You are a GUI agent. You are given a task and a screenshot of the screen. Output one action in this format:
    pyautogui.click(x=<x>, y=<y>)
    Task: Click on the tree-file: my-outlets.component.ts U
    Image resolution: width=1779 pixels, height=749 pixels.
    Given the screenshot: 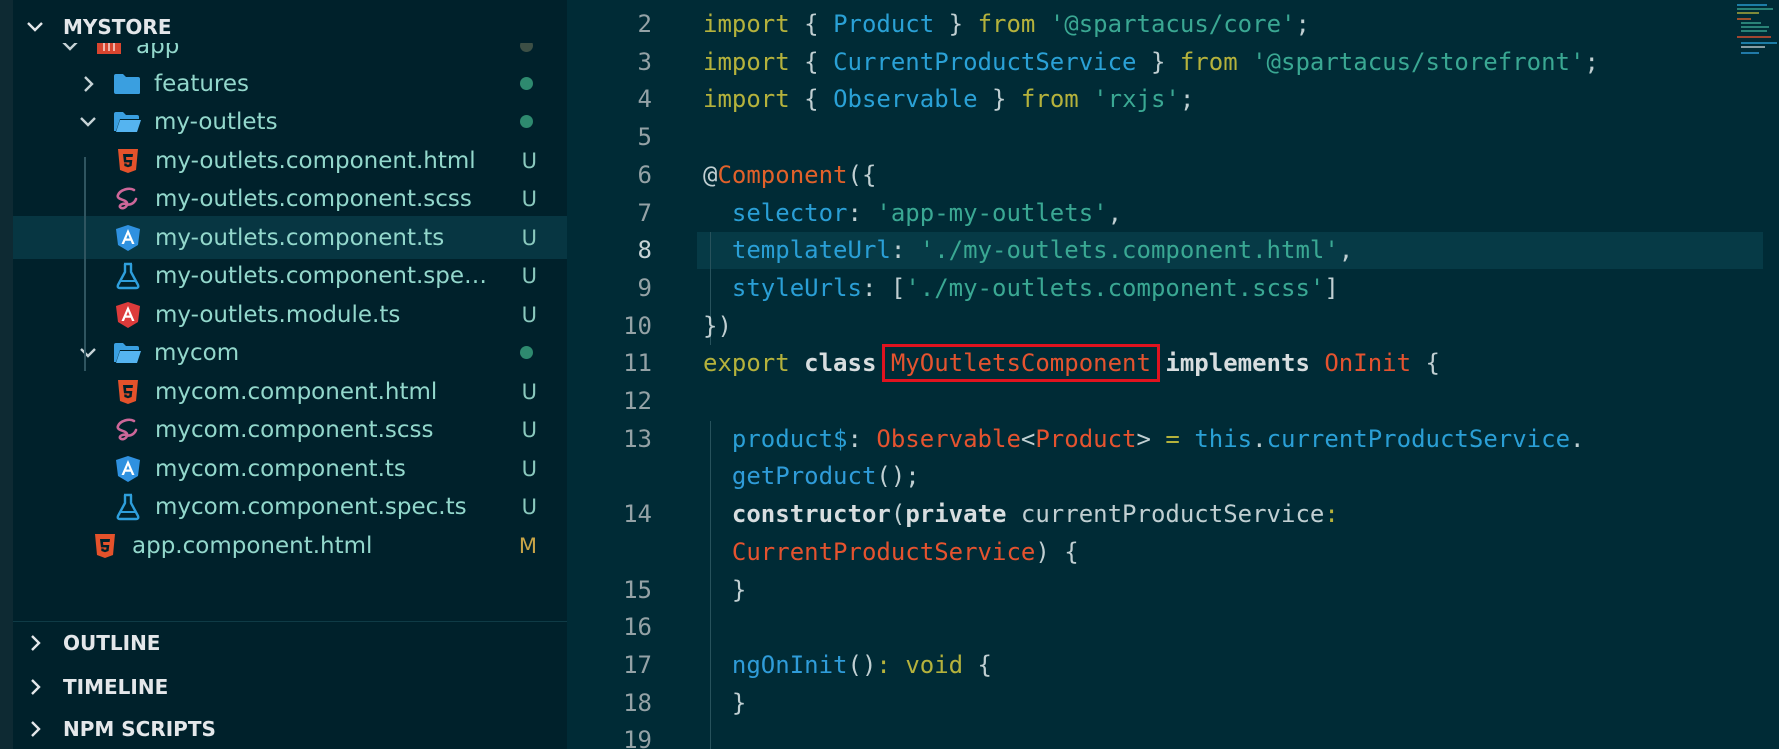 What is the action you would take?
    pyautogui.click(x=290, y=237)
    